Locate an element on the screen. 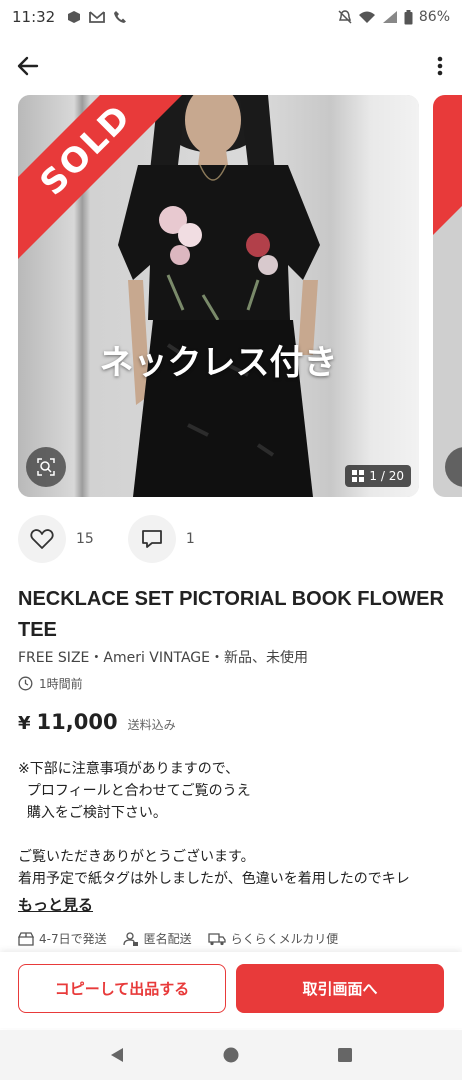 This screenshot has width=462, height=1080. nav-home-icon is located at coordinates (231, 1055).